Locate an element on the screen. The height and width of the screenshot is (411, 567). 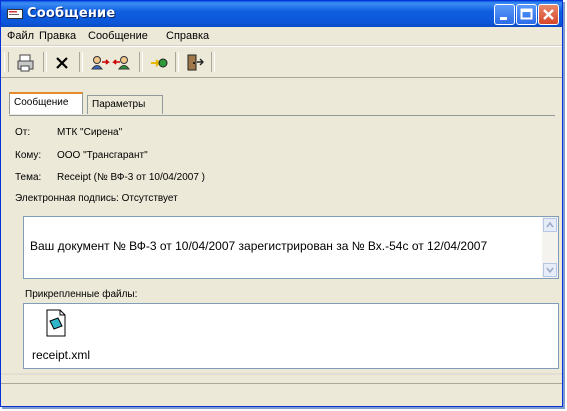
xml-file-icon is located at coordinates (56, 323).